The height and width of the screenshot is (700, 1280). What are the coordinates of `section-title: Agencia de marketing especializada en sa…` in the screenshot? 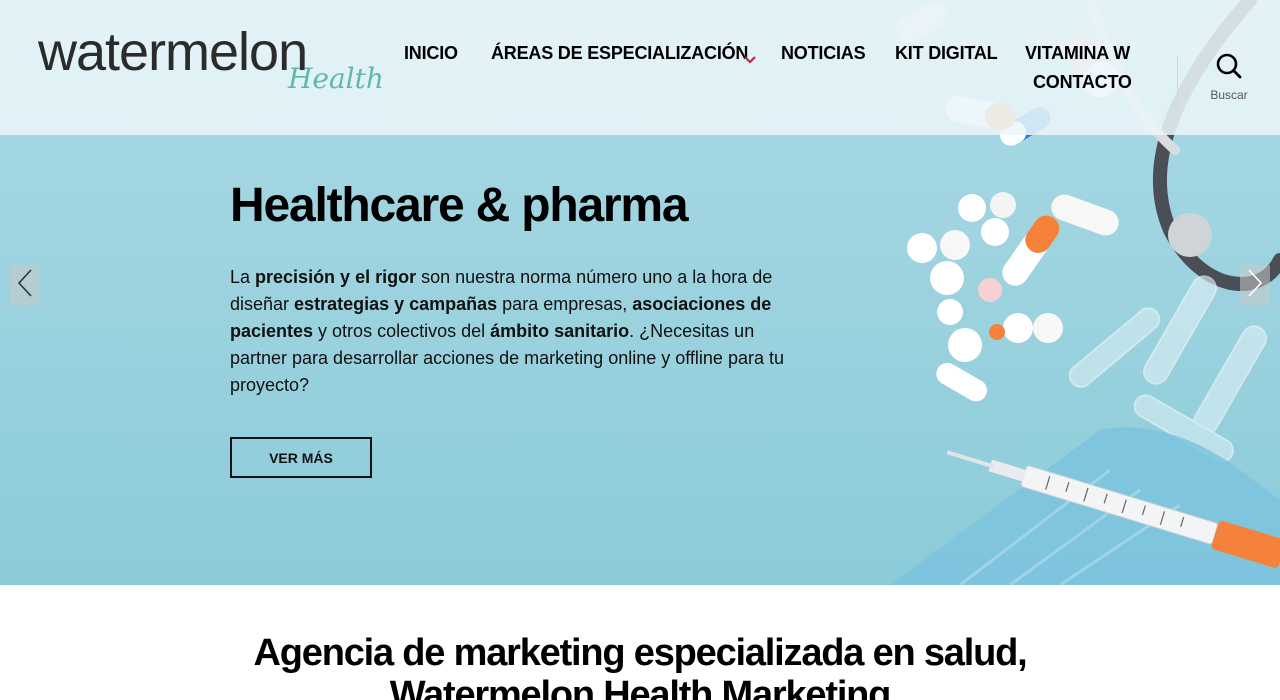 It's located at (640, 666).